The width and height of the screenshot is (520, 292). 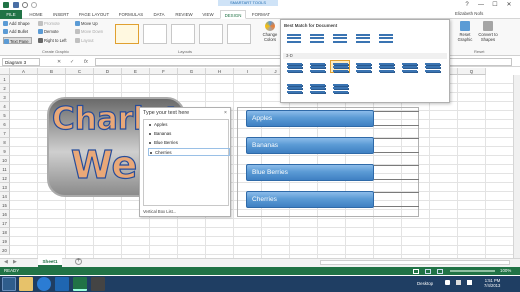 What do you see at coordinates (80, 71) in the screenshot?
I see `column-header-c: C` at bounding box center [80, 71].